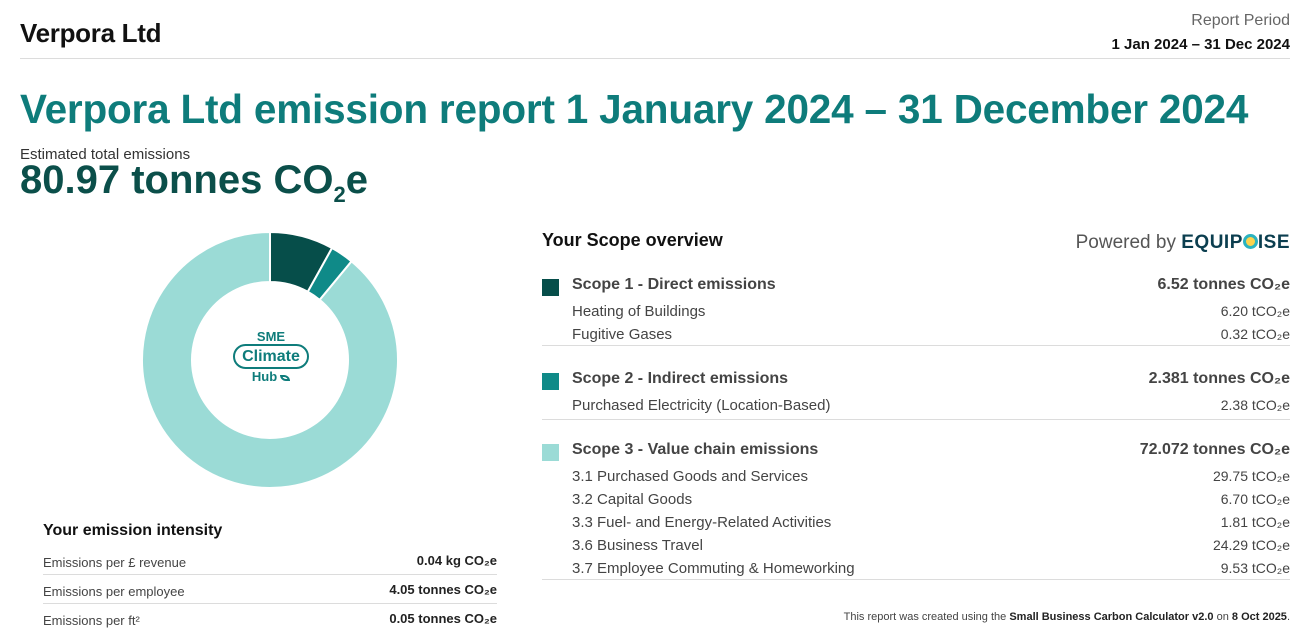 The height and width of the screenshot is (629, 1302). I want to click on company-name: Verpora Ltd, so click(91, 33).